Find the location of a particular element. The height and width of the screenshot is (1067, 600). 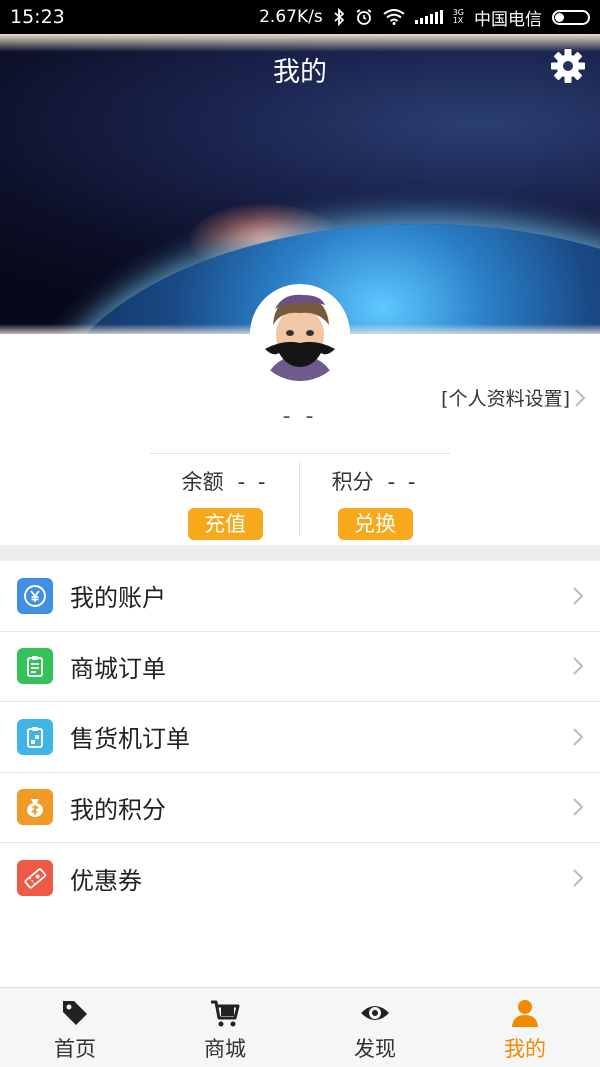

network-speed: 2.67K/s is located at coordinates (291, 17).